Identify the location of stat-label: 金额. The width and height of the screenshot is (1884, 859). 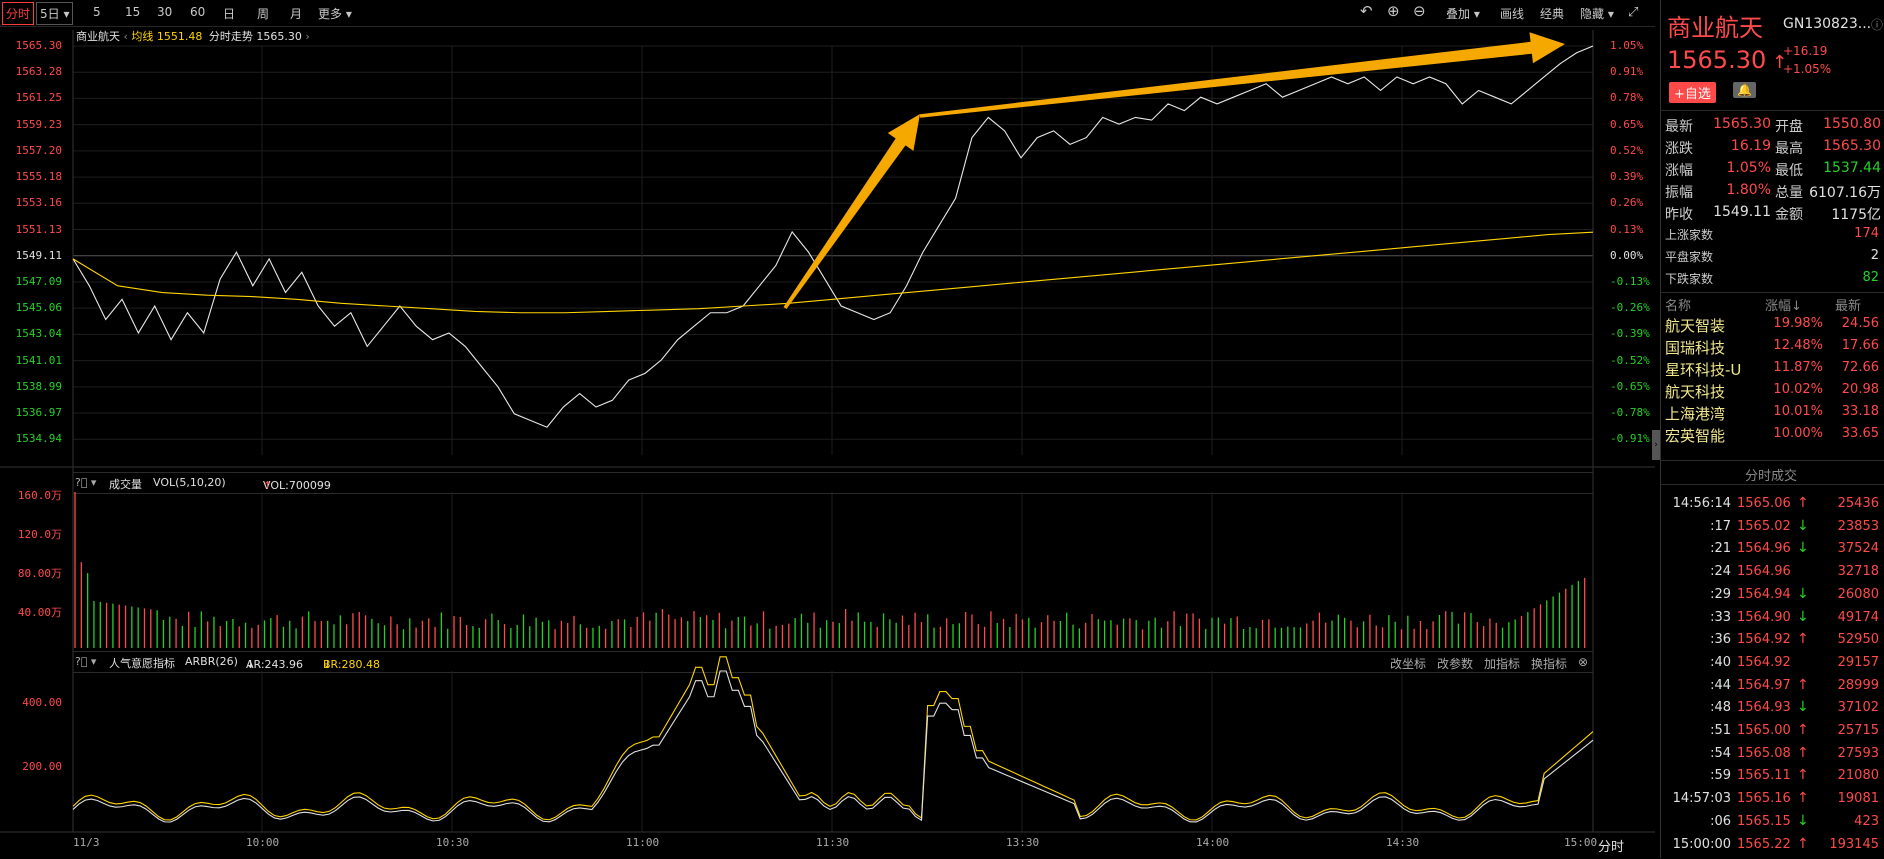
(1789, 215).